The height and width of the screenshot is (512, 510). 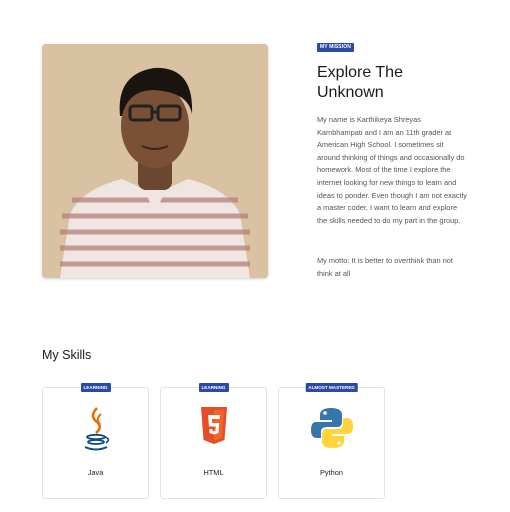 What do you see at coordinates (335, 47) in the screenshot?
I see `mission-badge: MY MISSION` at bounding box center [335, 47].